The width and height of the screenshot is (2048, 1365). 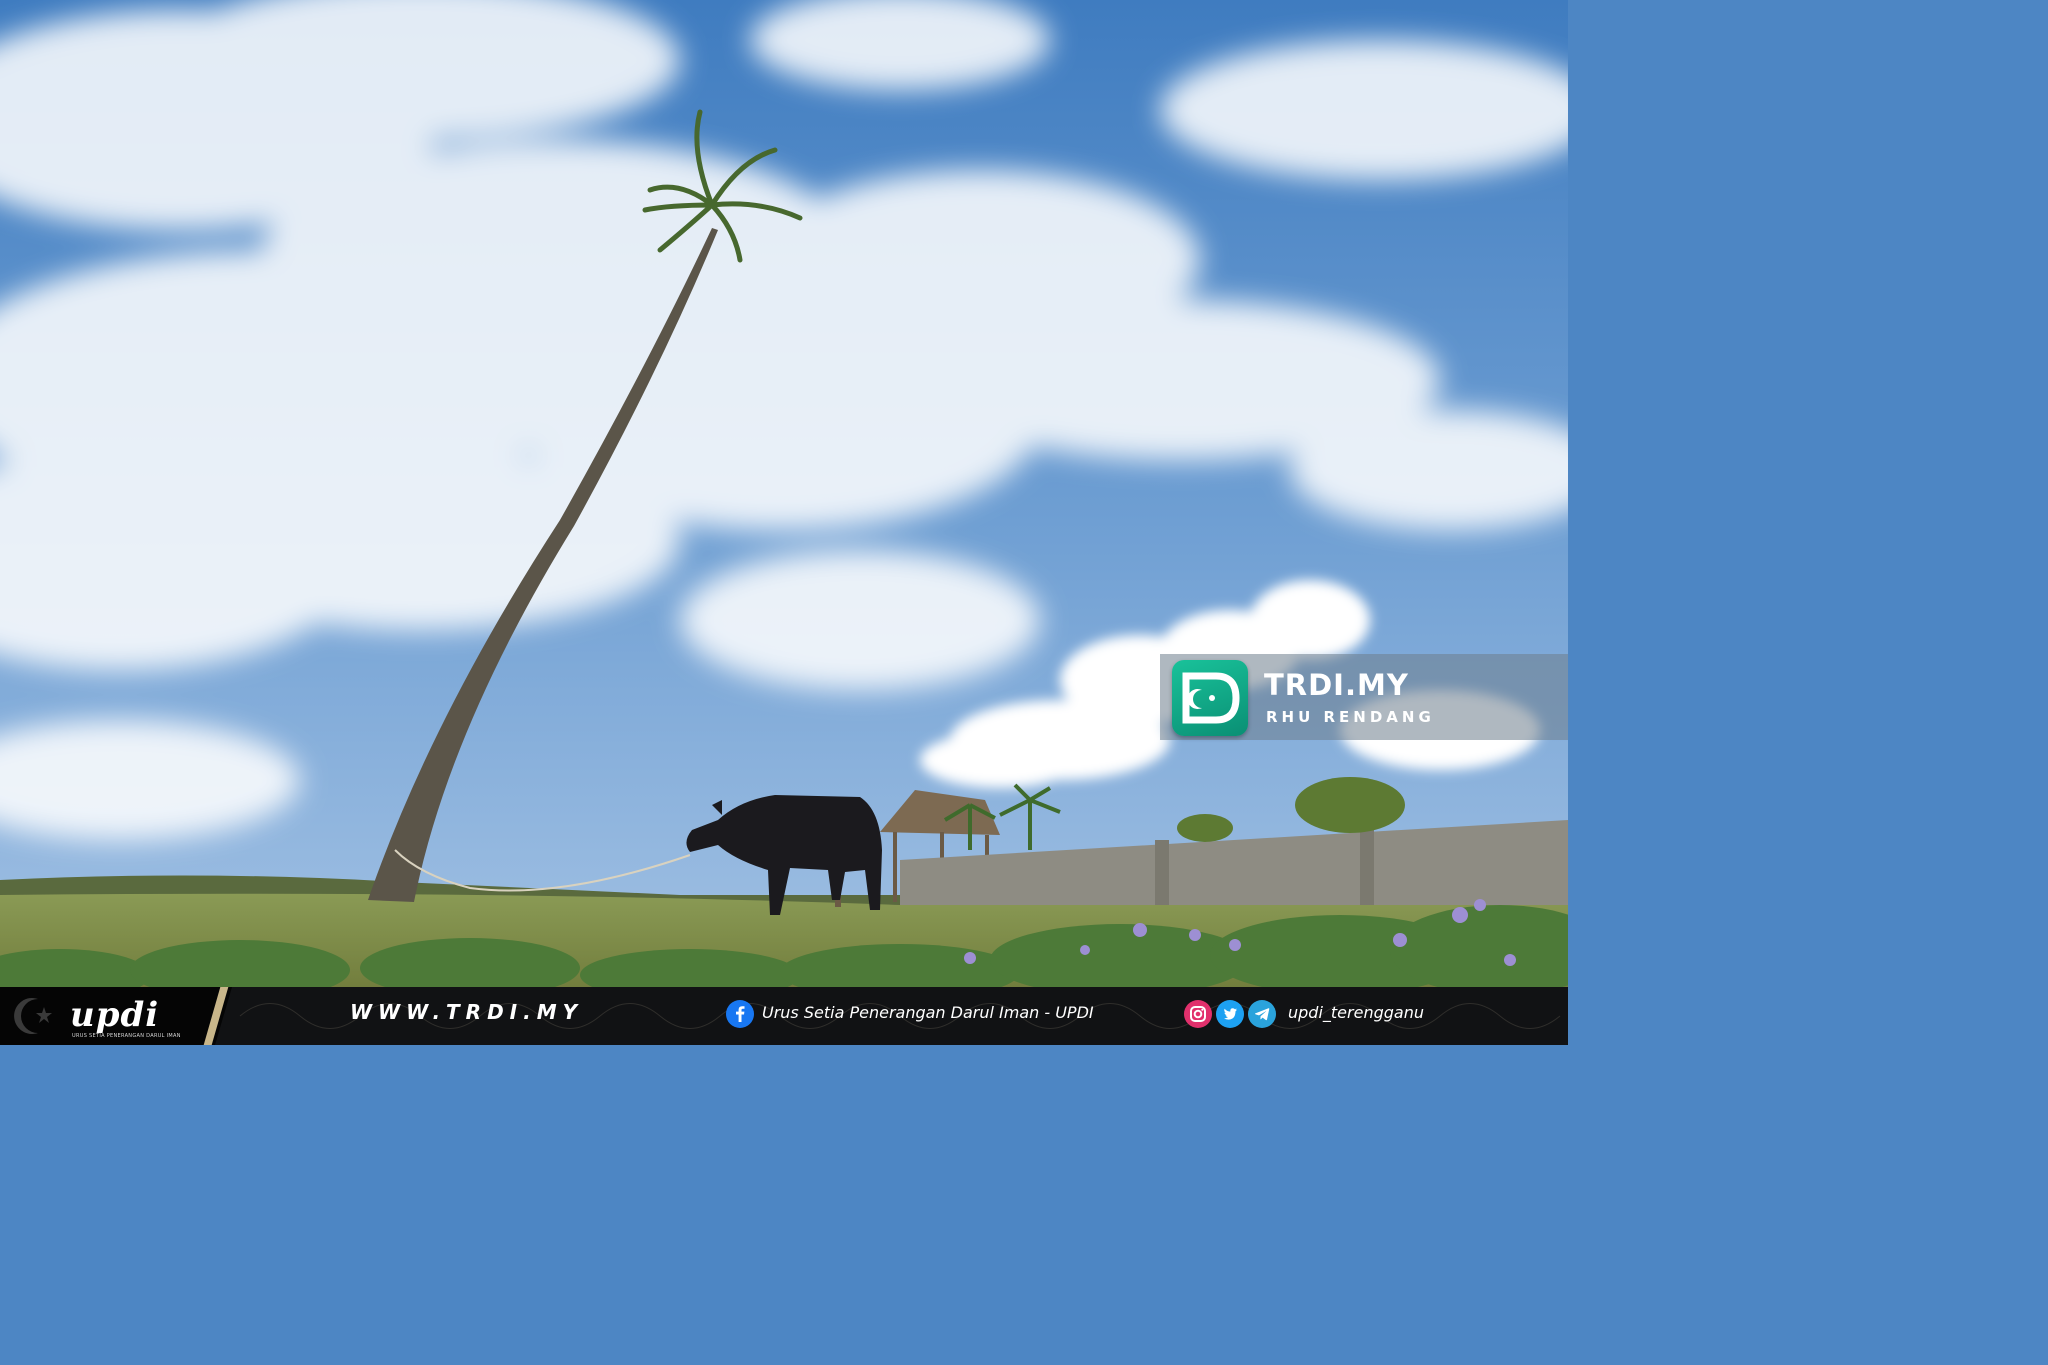 What do you see at coordinates (1198, 1014) in the screenshot?
I see `instagram-icon` at bounding box center [1198, 1014].